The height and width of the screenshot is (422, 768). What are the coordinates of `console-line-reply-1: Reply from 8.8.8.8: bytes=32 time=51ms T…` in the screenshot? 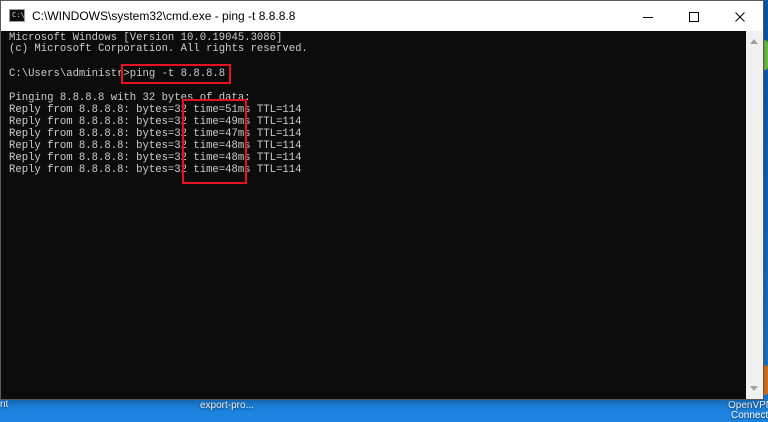 It's located at (155, 110).